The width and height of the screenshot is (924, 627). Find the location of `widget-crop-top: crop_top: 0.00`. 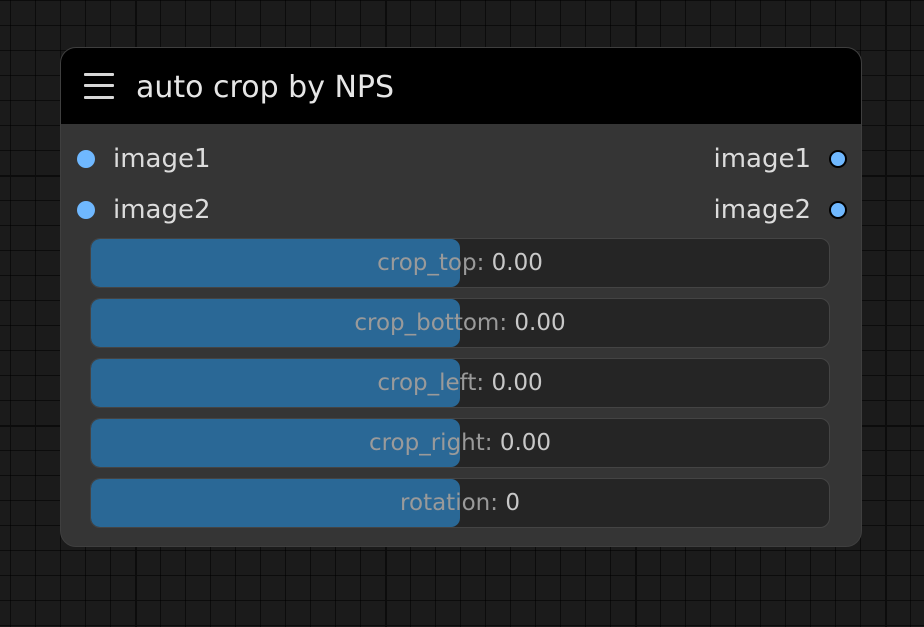

widget-crop-top: crop_top: 0.00 is located at coordinates (460, 263).